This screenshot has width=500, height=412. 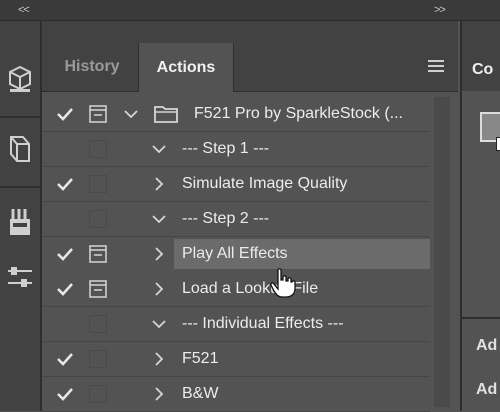 I want to click on action-row: --- Step 2 ---, so click(x=236, y=219).